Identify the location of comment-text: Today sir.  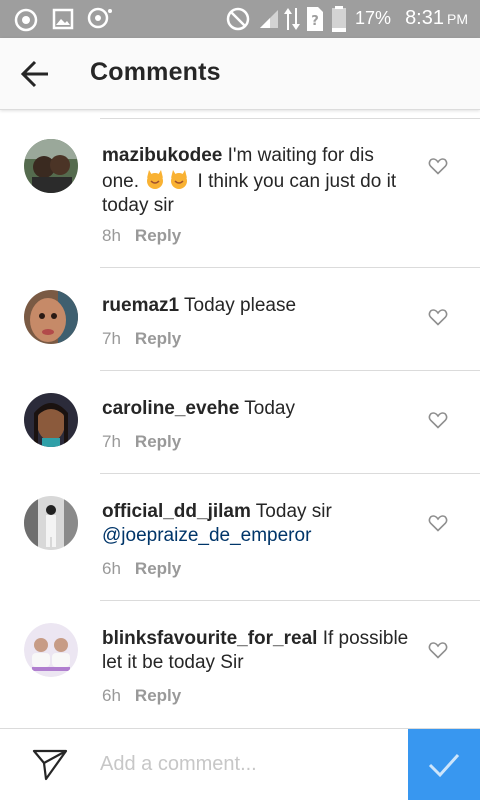
(291, 511).